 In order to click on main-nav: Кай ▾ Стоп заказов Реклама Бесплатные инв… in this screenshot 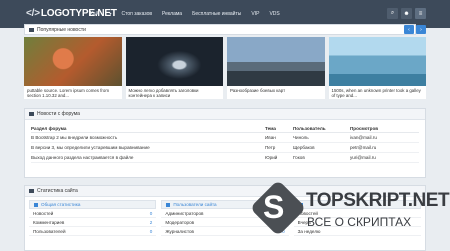, I will do `click(185, 14)`.